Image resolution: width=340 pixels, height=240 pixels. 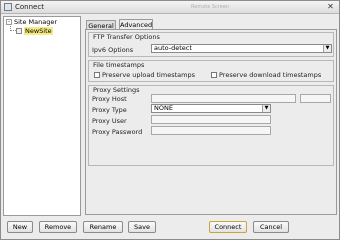 I want to click on tree-item-newsite: NewSite, so click(x=34, y=31).